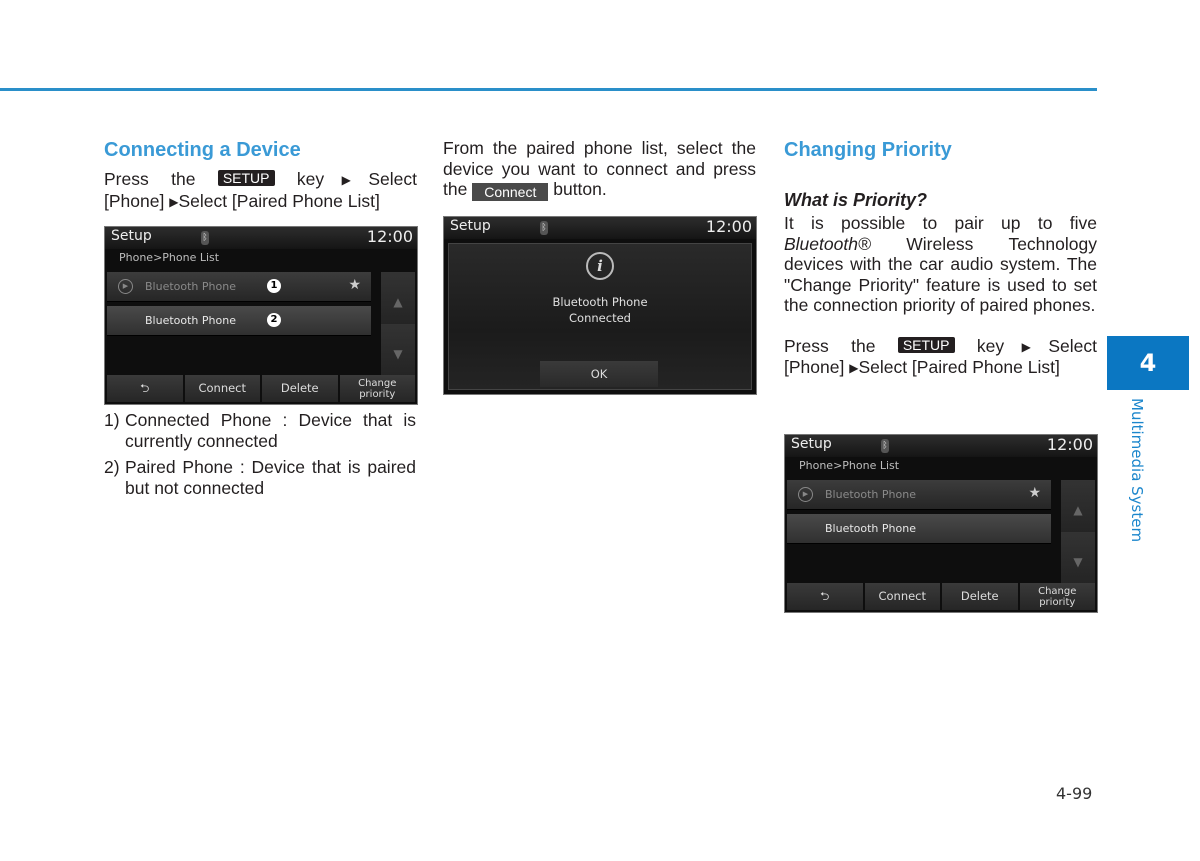  What do you see at coordinates (600, 266) in the screenshot?
I see `info-icon: i` at bounding box center [600, 266].